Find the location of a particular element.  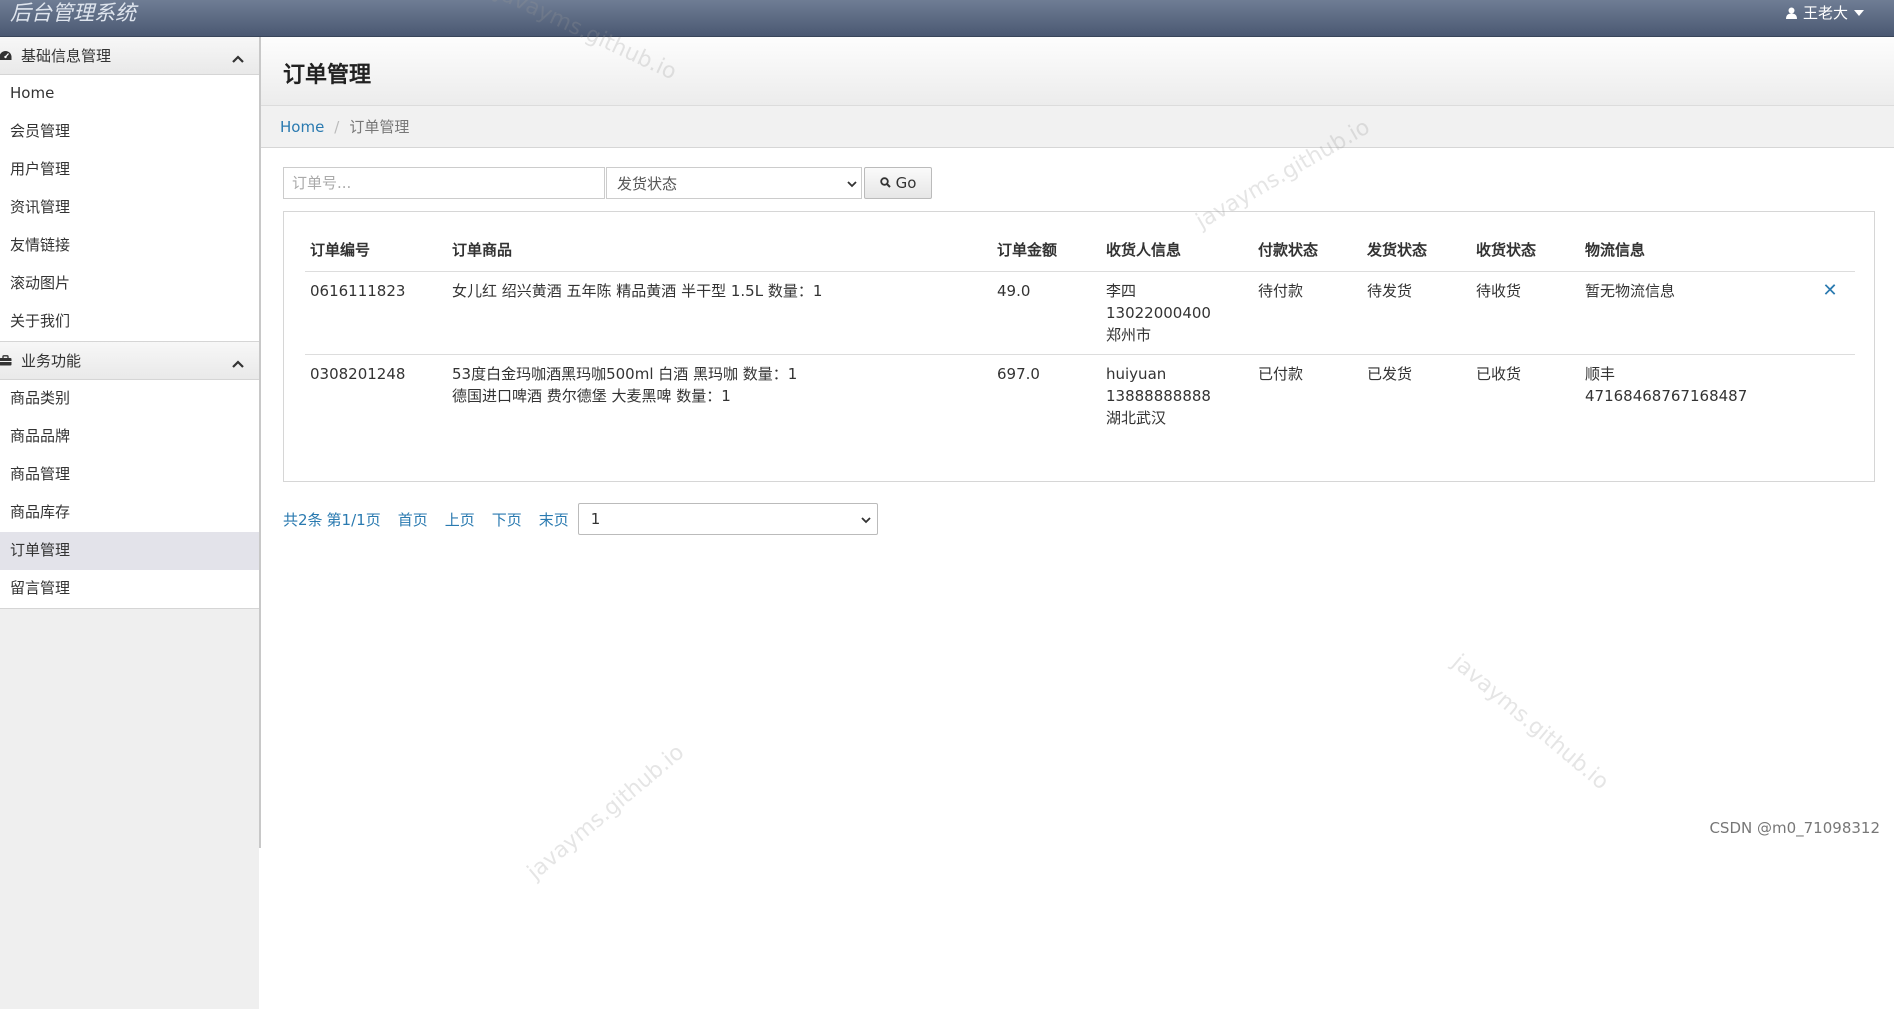

sidebar-item-messages: 留言管理 is located at coordinates (129, 589).